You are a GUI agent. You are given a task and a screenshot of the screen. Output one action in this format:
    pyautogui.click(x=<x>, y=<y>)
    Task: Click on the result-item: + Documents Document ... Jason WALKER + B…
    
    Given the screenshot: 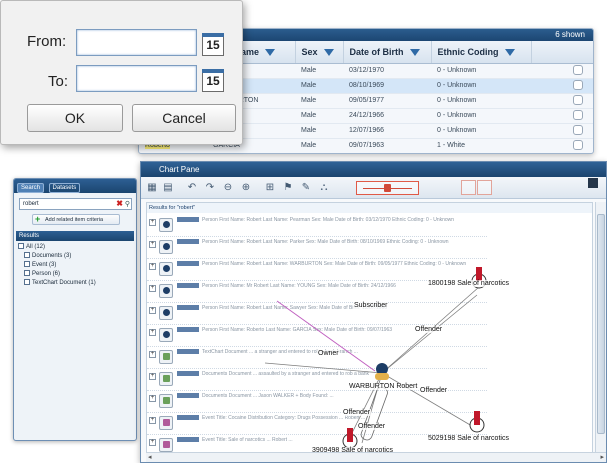 What is the action you would take?
    pyautogui.click(x=317, y=402)
    